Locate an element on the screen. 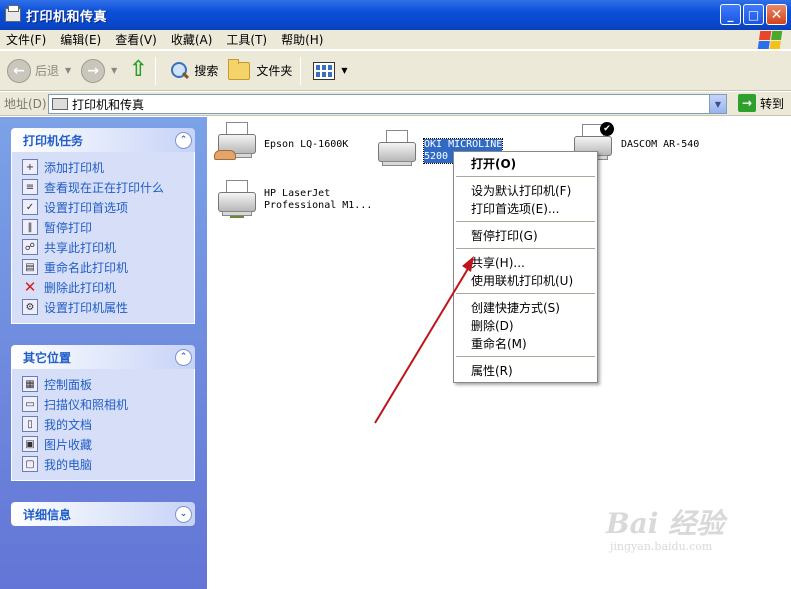 Image resolution: width=791 pixels, height=589 pixels. menu-item-use-online: 使用联机打印机(U) is located at coordinates (525, 280).